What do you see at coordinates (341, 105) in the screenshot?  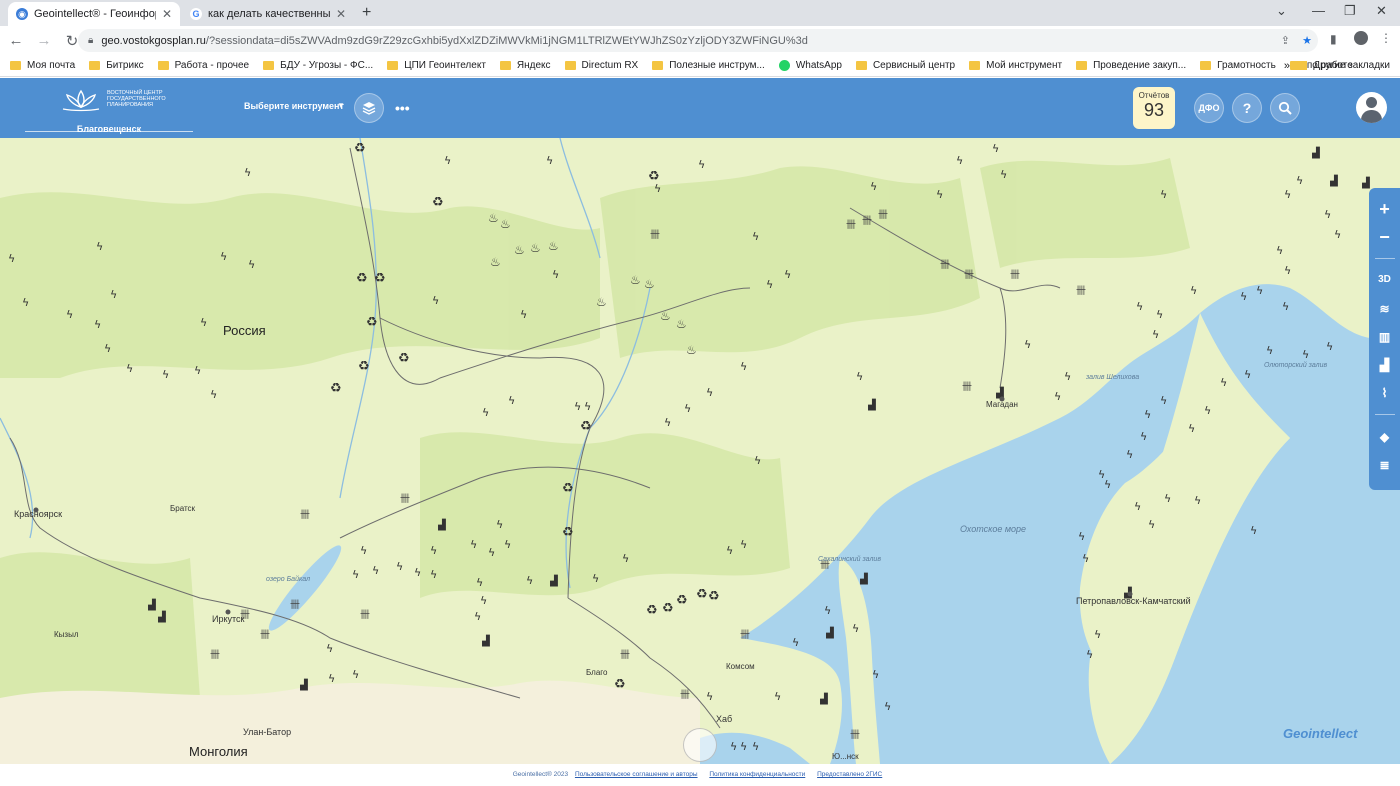 I see `chevron-down-icon: ▼` at bounding box center [341, 105].